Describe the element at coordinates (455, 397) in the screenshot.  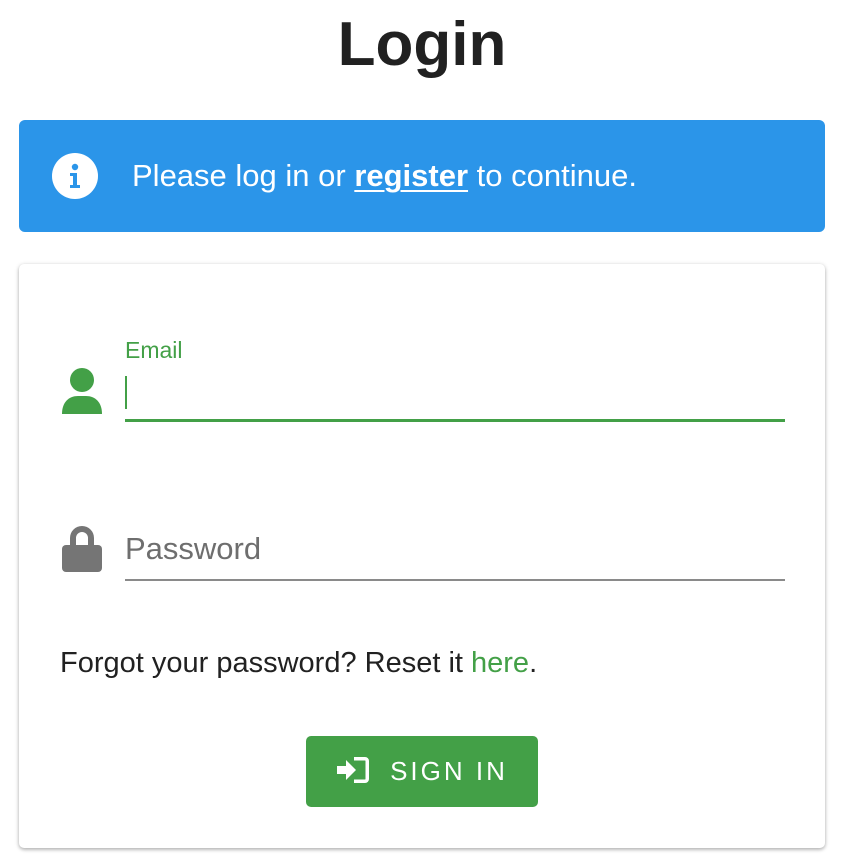
I see `email-field` at that location.